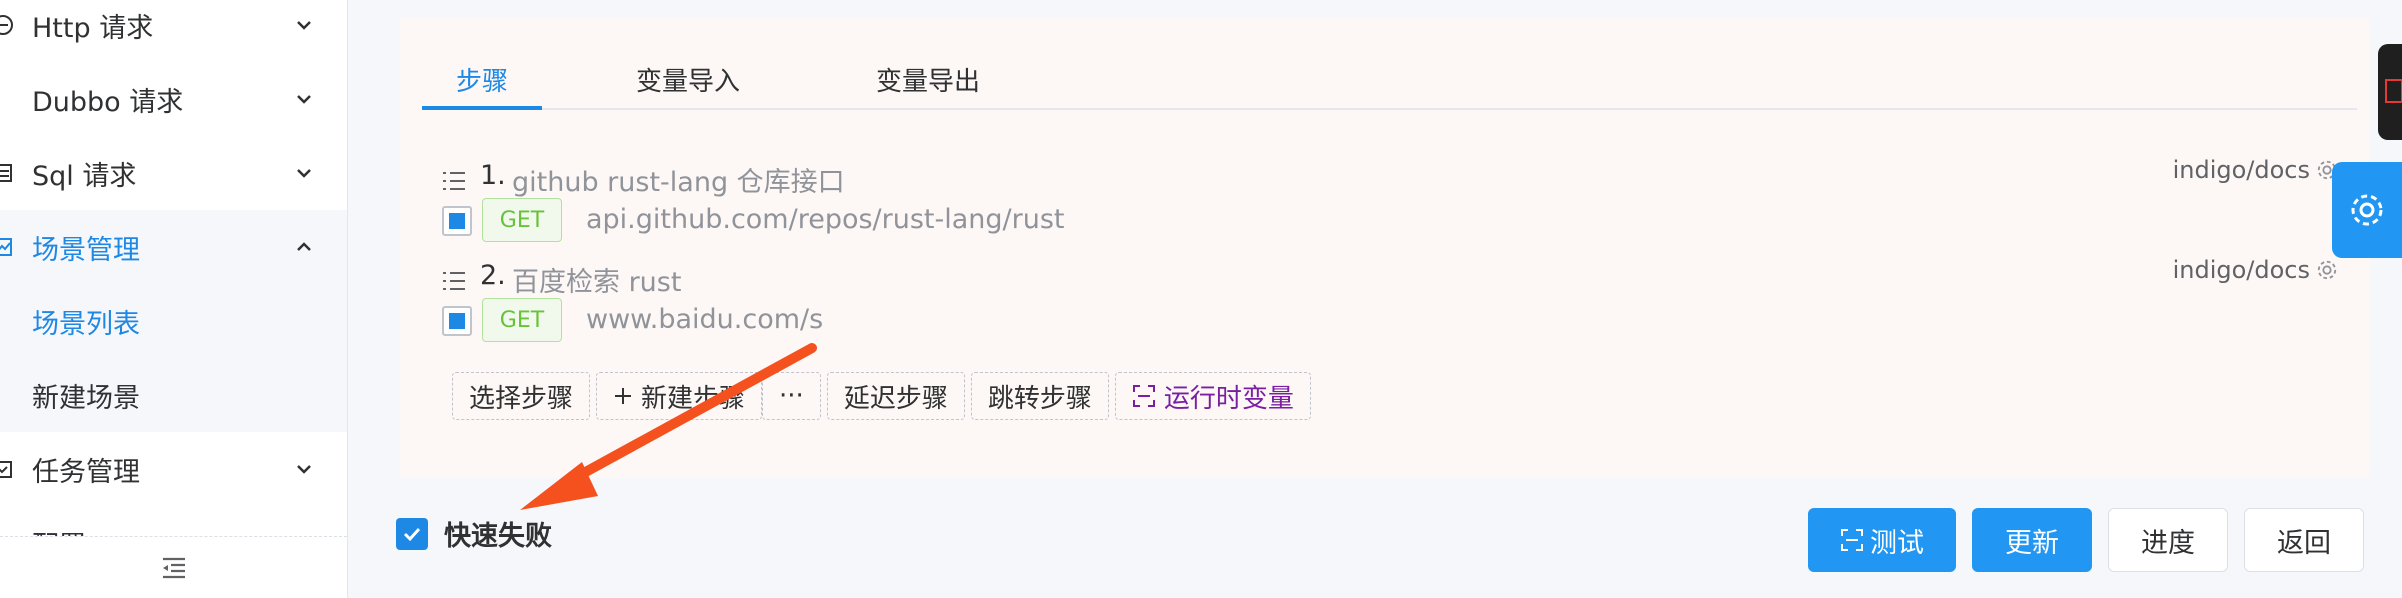 This screenshot has width=2402, height=598. I want to click on sidebar-collapse-button, so click(173, 567).